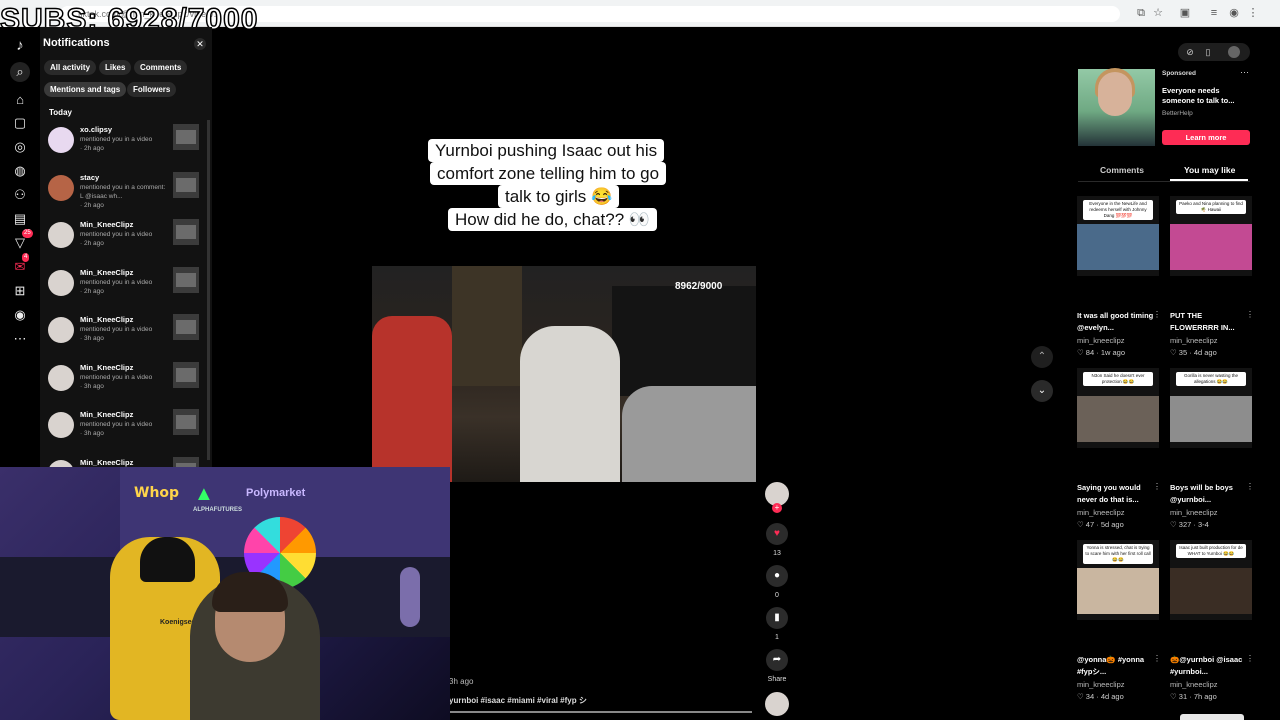 Image resolution: width=1280 pixels, height=720 pixels. I want to click on bookmark-icon: ▮, so click(777, 618).